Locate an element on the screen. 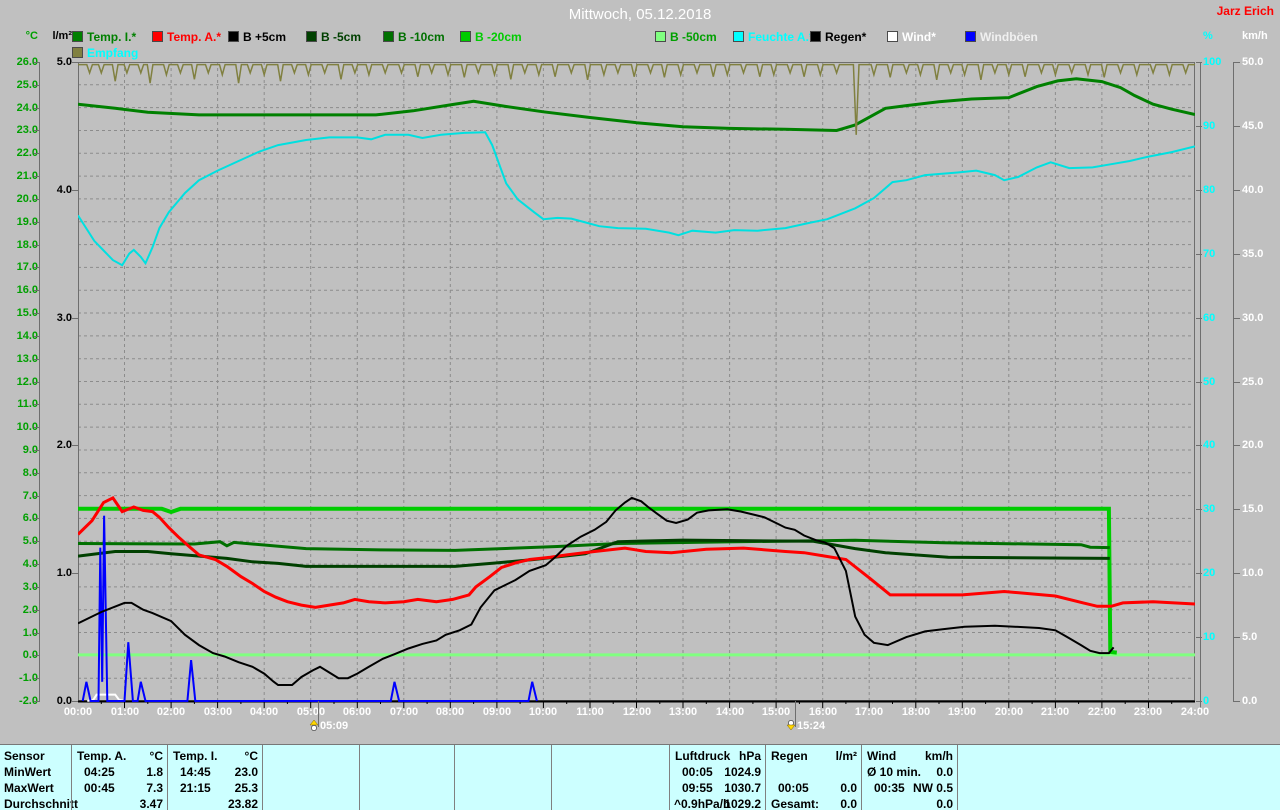 Image resolution: width=1280 pixels, height=810 pixels. axis-unit-k: km/h is located at coordinates (1255, 36).